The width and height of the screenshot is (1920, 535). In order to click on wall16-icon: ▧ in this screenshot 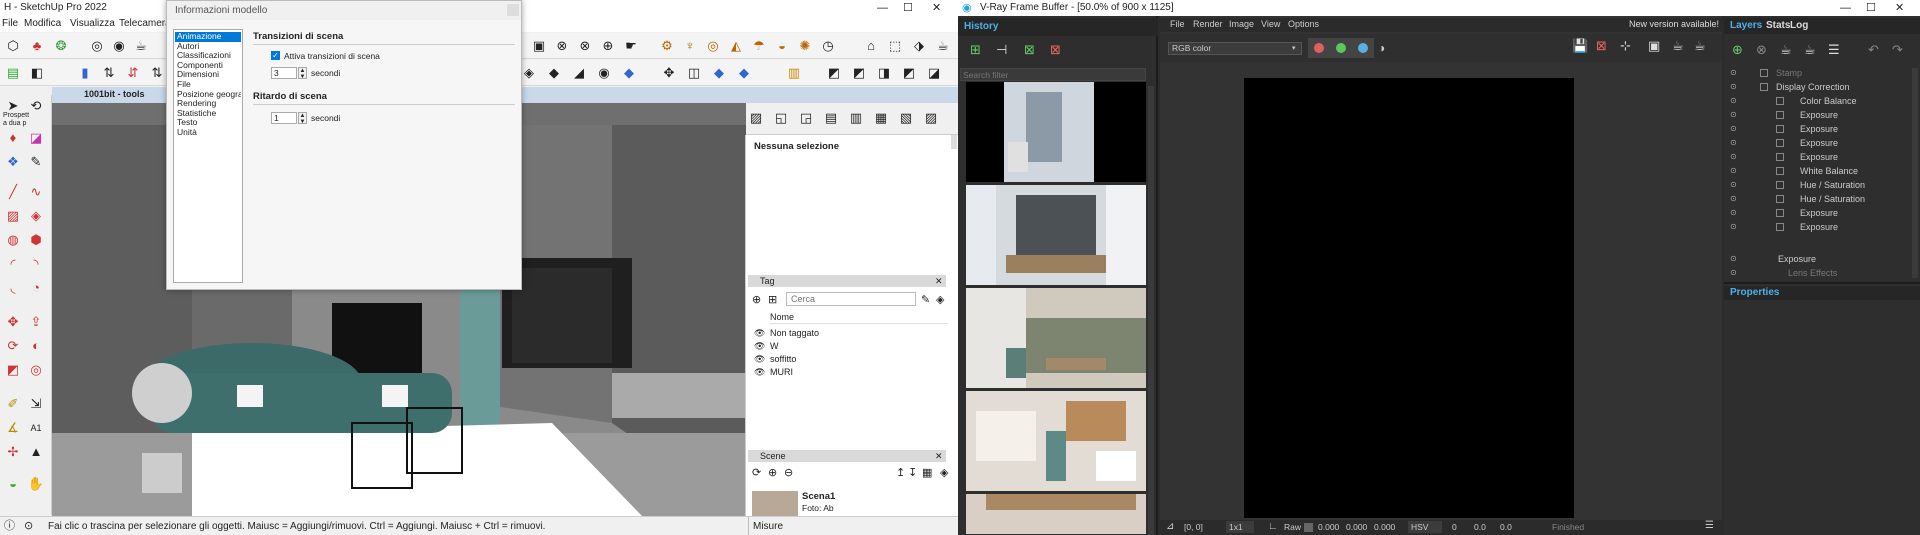, I will do `click(906, 118)`.